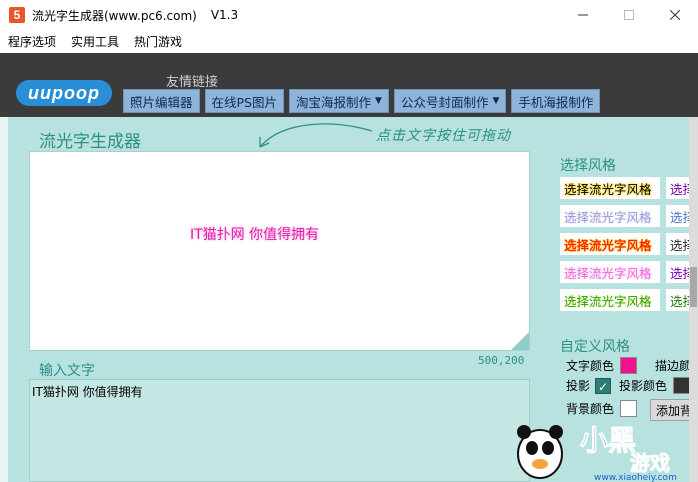 This screenshot has width=698, height=482. I want to click on close-icon, so click(675, 15).